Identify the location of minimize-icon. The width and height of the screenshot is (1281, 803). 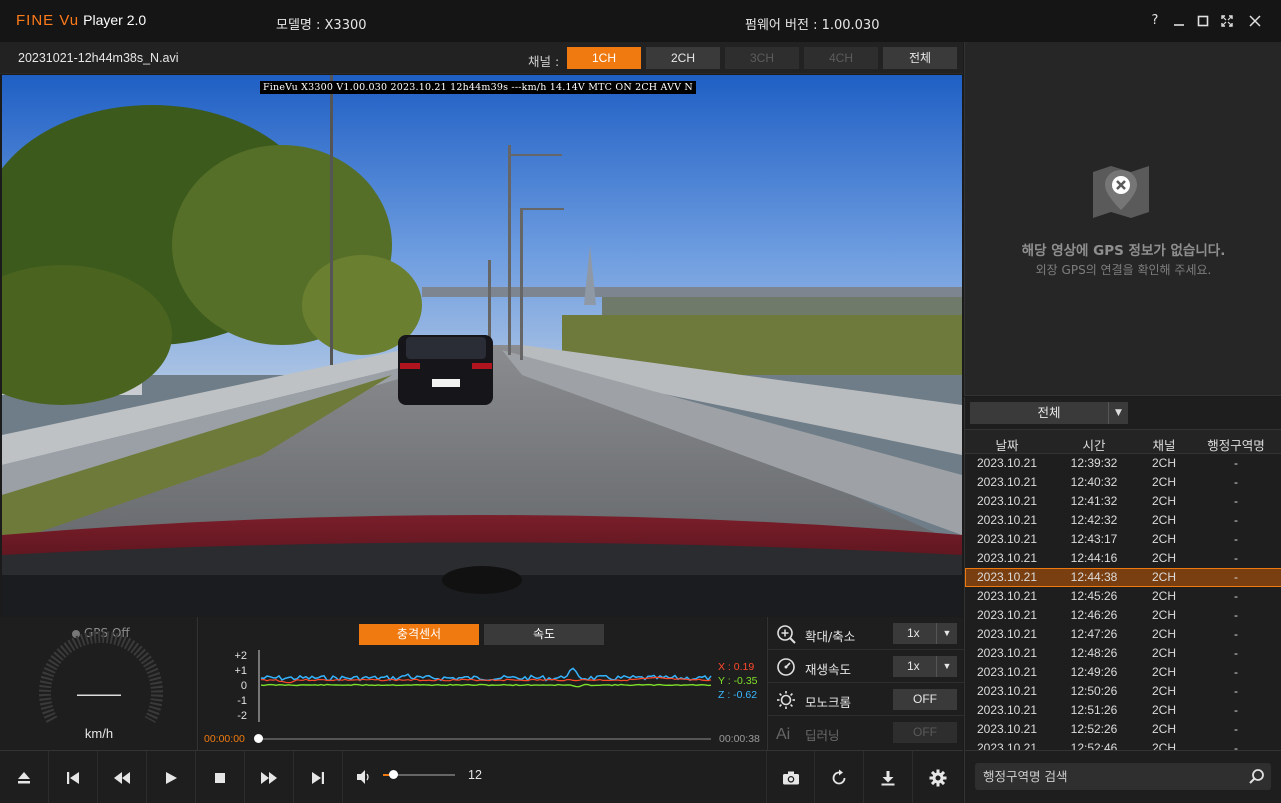
(1179, 25).